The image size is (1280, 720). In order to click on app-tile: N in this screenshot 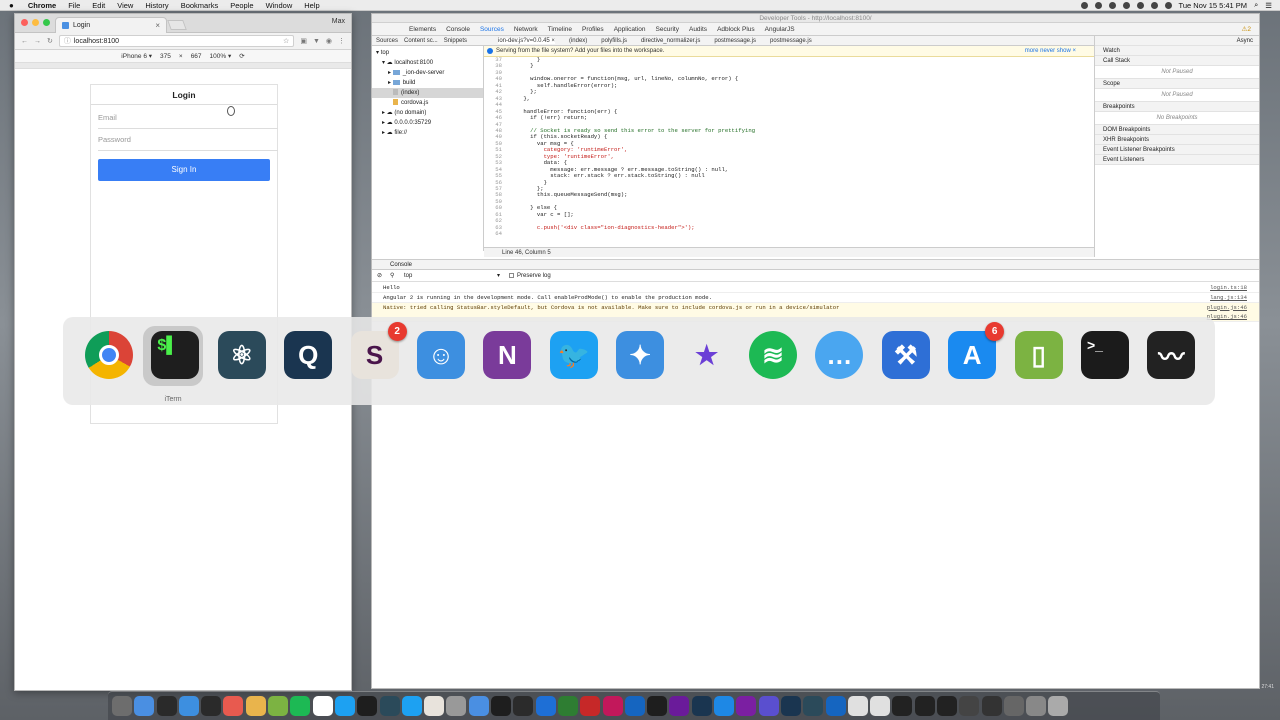, I will do `click(505, 356)`.